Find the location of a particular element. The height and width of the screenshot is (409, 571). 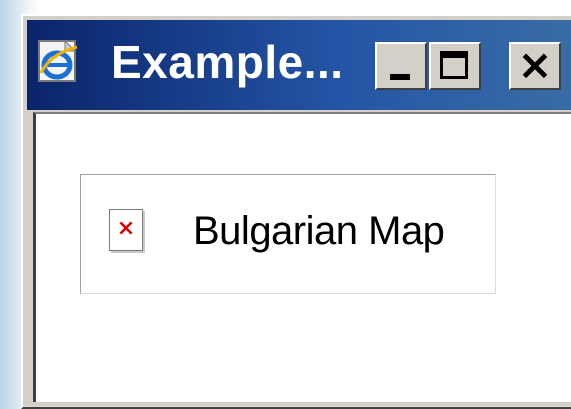

broken-image-x-mark: × is located at coordinates (126, 228).